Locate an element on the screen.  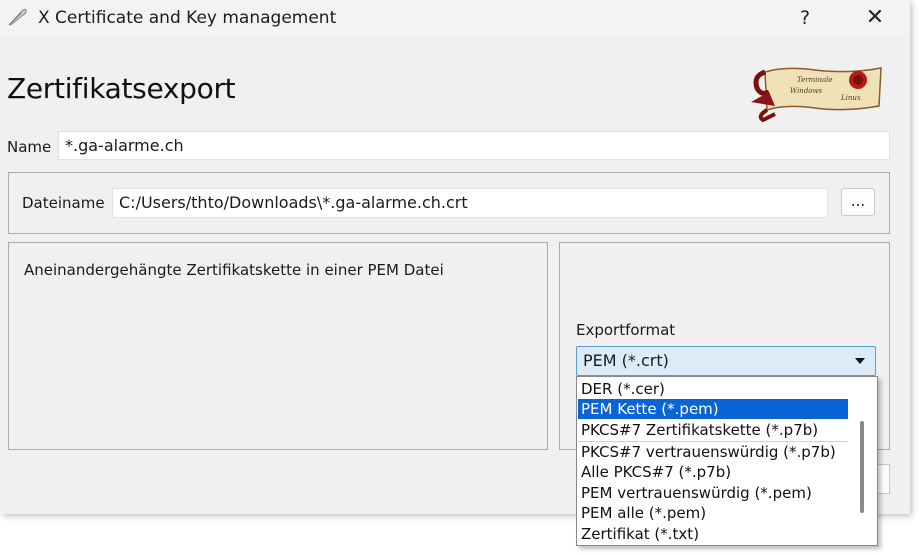
format-option-pem-trusted: PEM vertrauenswürdig (*.pem) is located at coordinates (713, 493).